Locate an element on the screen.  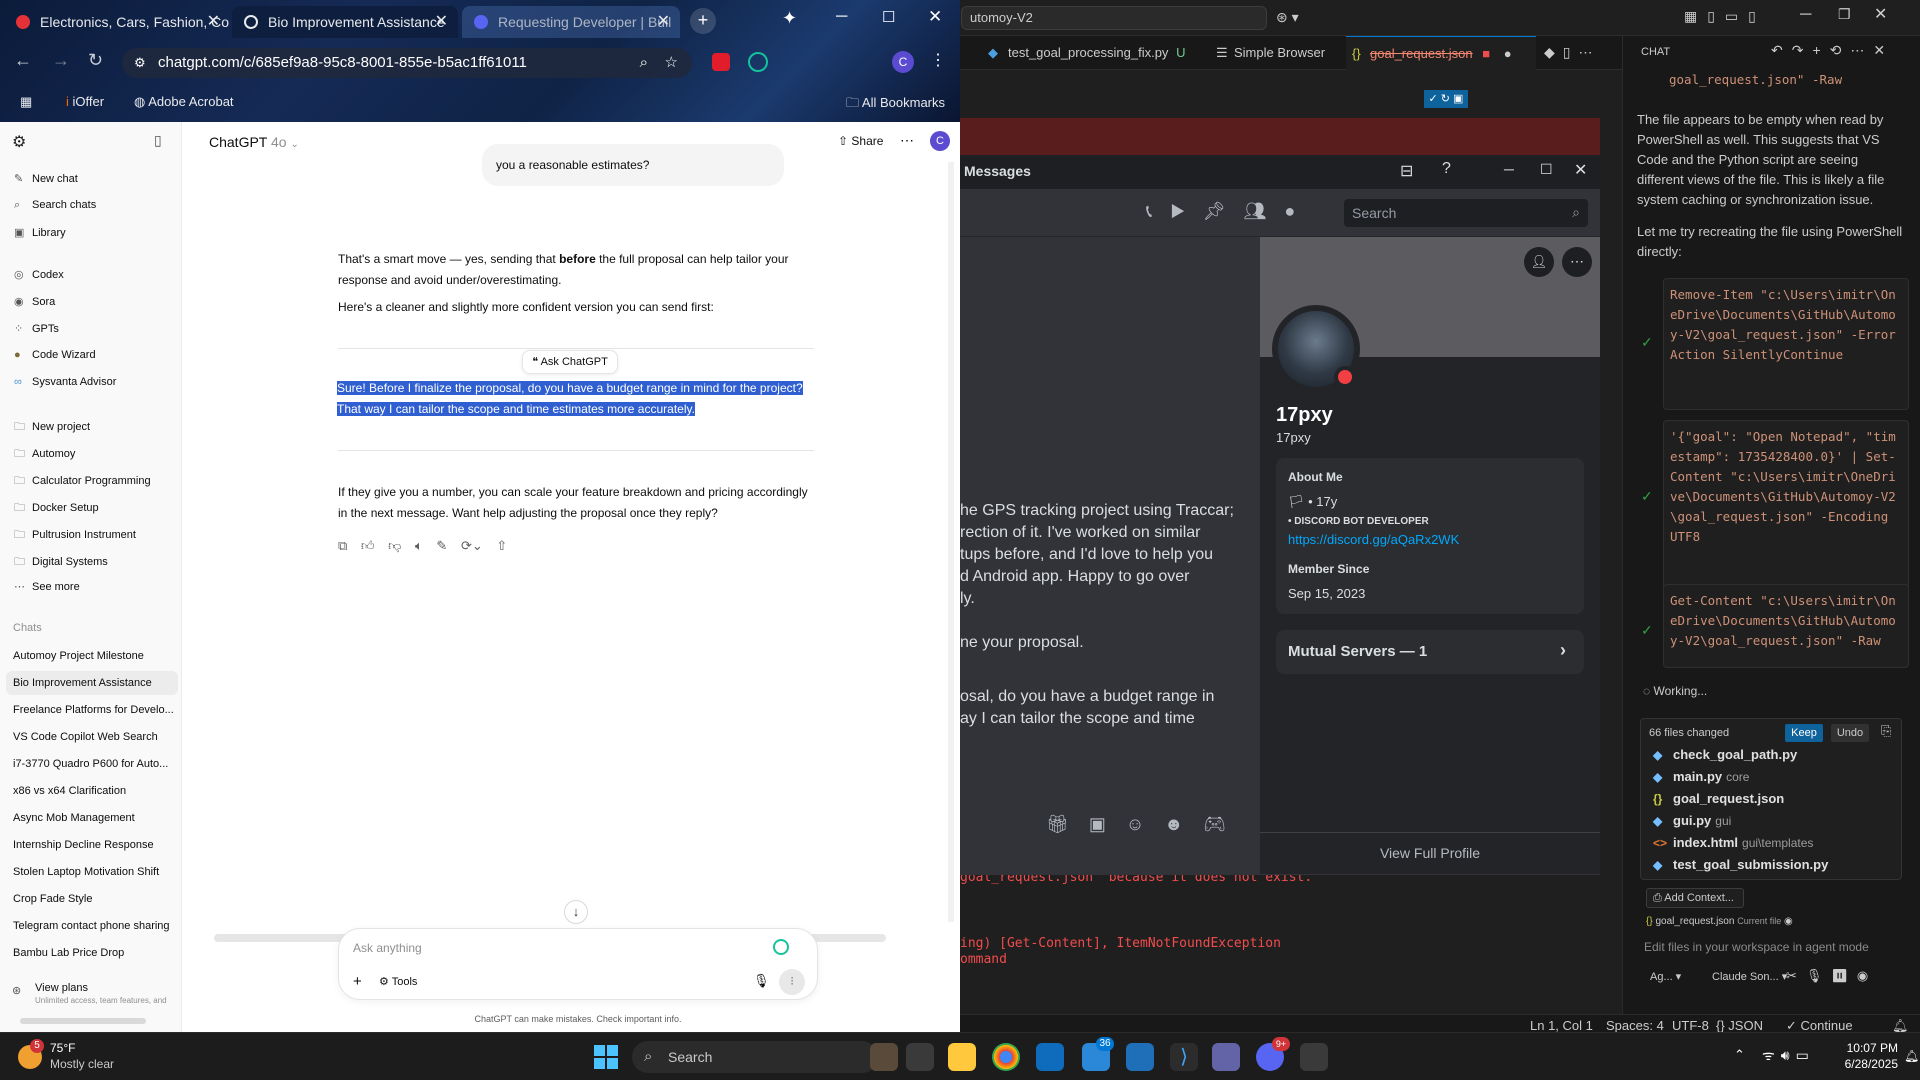
tab-bio-improvement: Bio Improvement Assistance ✕ is located at coordinates (345, 22).